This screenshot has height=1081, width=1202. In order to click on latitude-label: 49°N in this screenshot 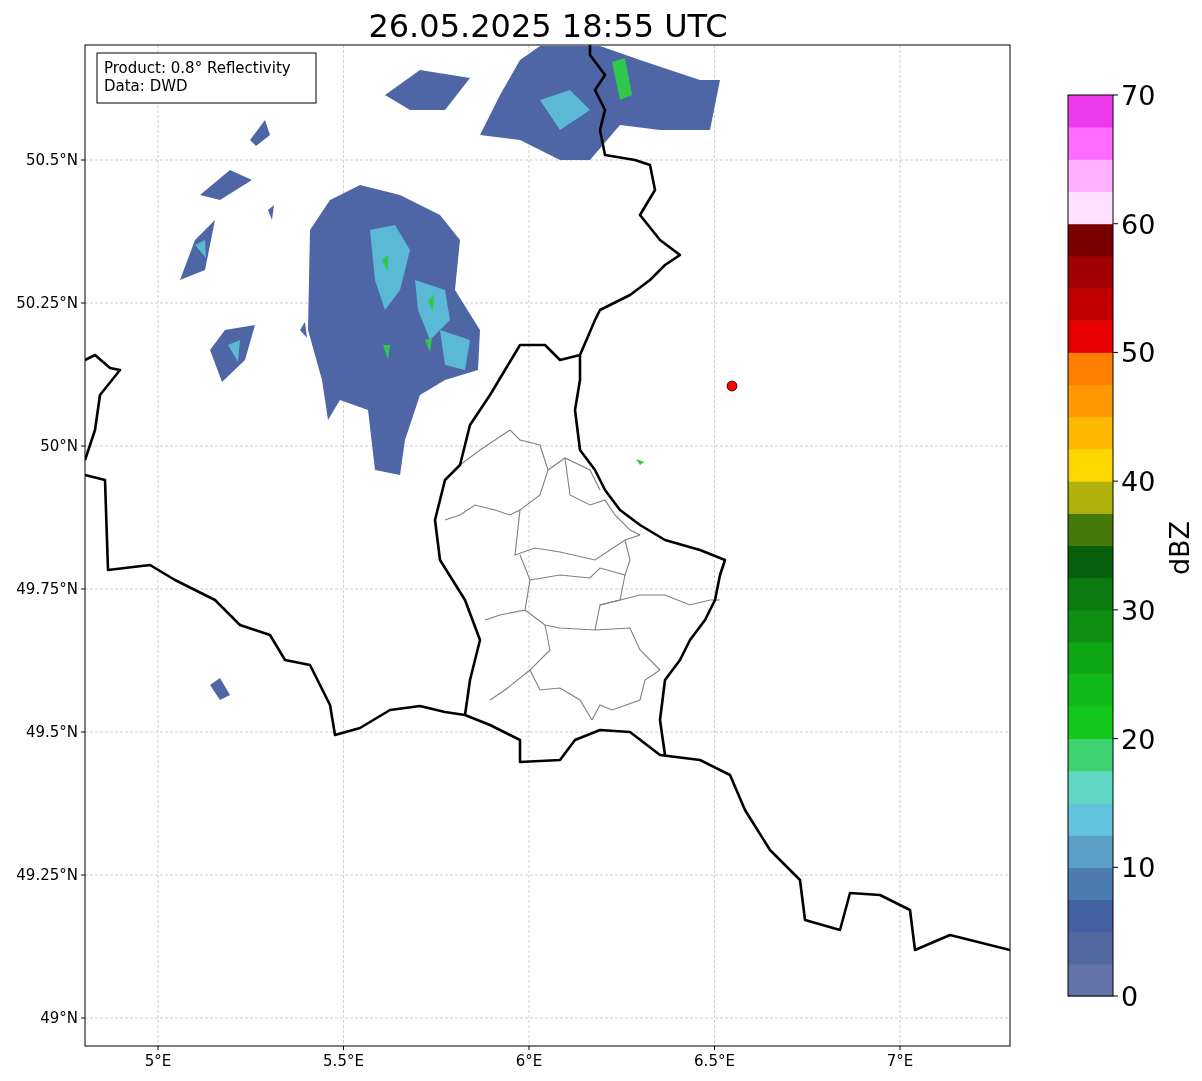, I will do `click(59, 1018)`.